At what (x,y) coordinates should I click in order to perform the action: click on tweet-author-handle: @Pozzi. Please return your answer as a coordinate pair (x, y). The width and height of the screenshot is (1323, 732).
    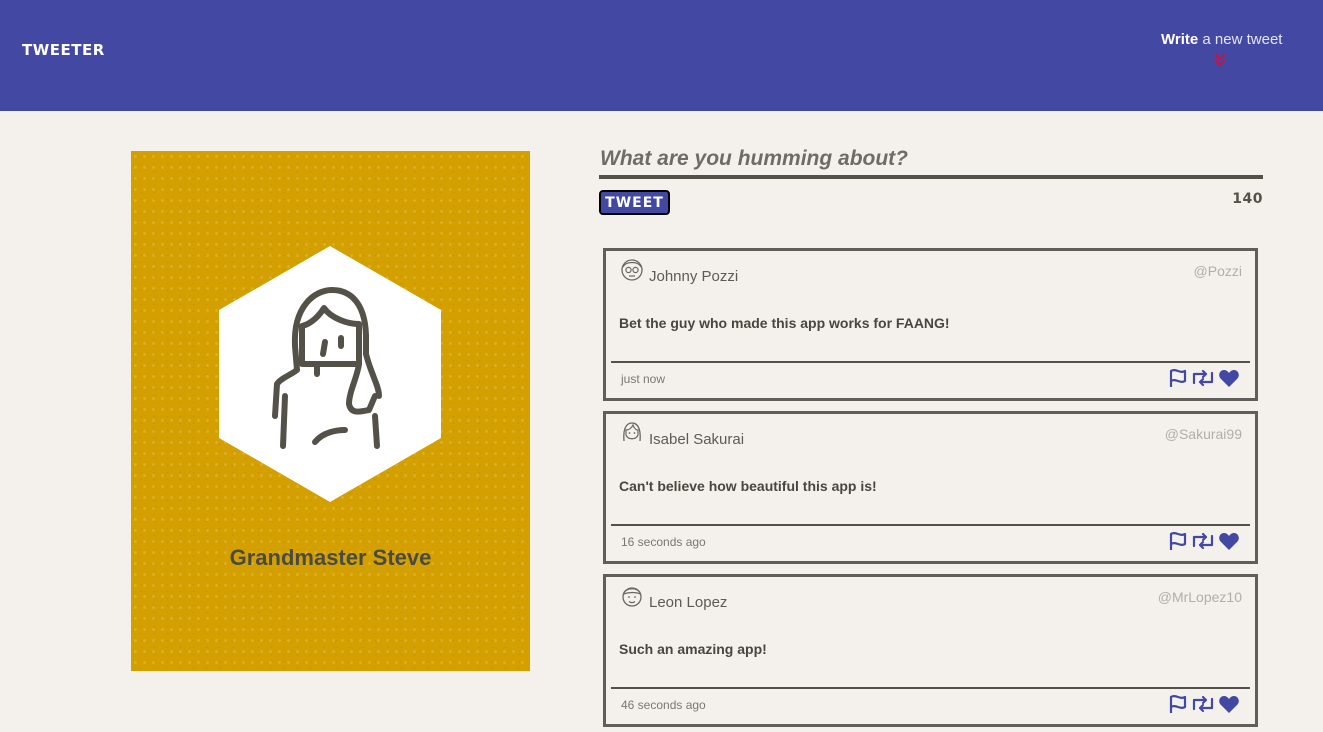
    Looking at the image, I should click on (1218, 271).